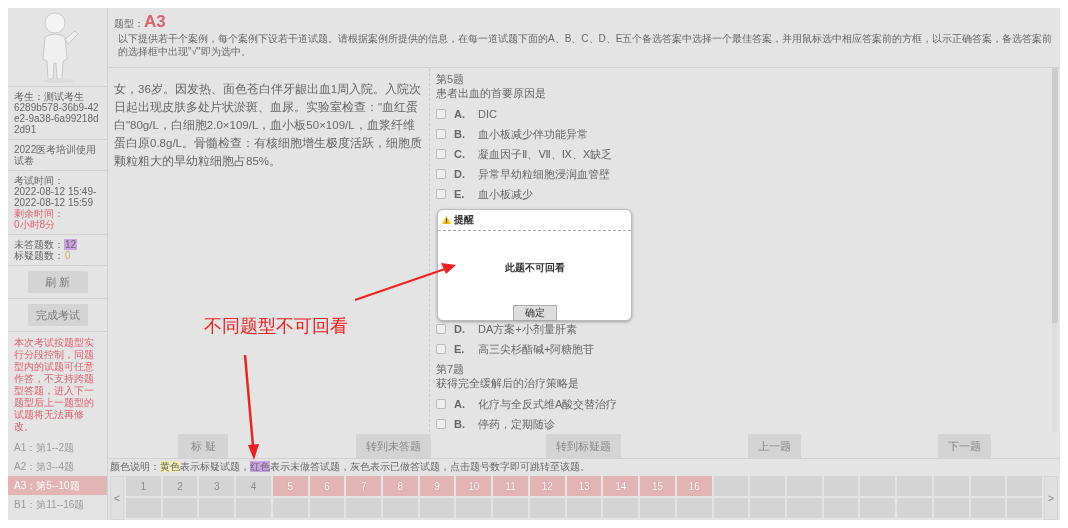 Image resolution: width=1068 pixels, height=528 pixels. Describe the element at coordinates (534, 313) in the screenshot. I see `ok-button: 确定` at that location.